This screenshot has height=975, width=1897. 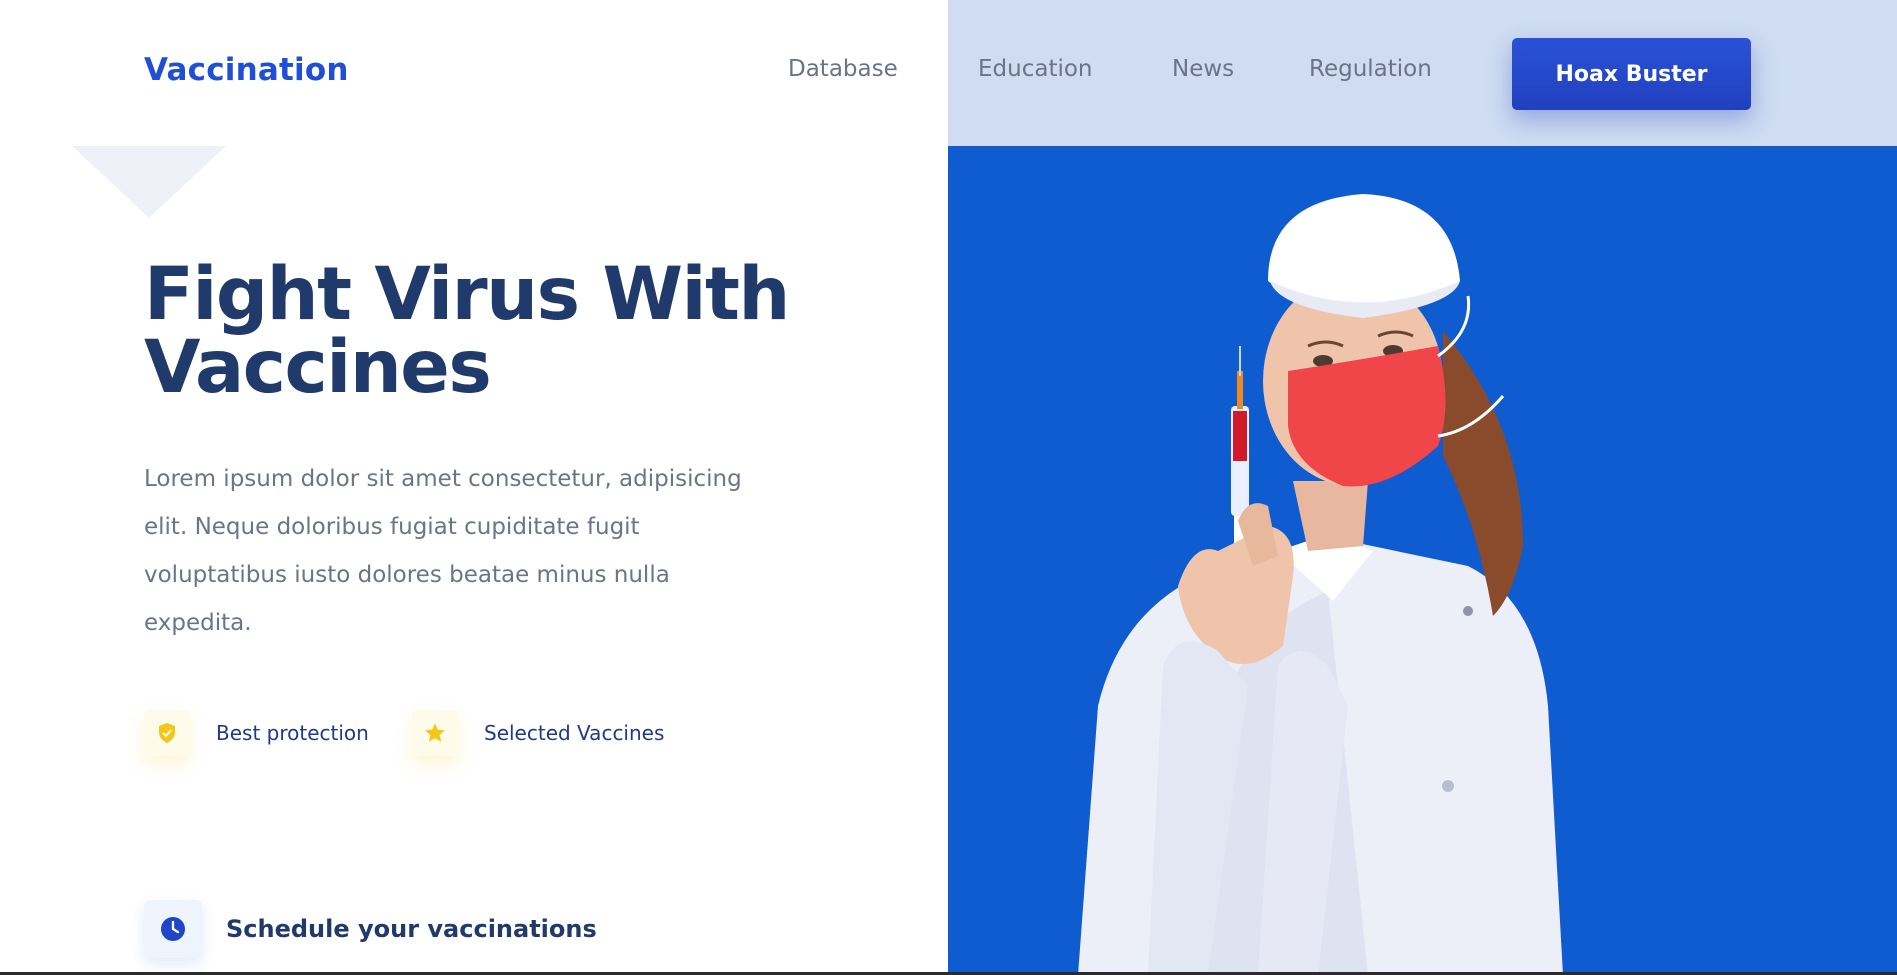 What do you see at coordinates (1370, 69) in the screenshot?
I see `nav-regulation: Regulation` at bounding box center [1370, 69].